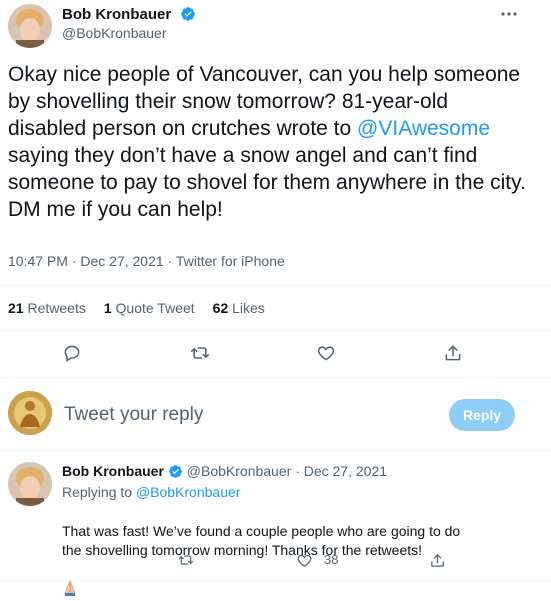  I want to click on reply-icon, so click(72, 353).